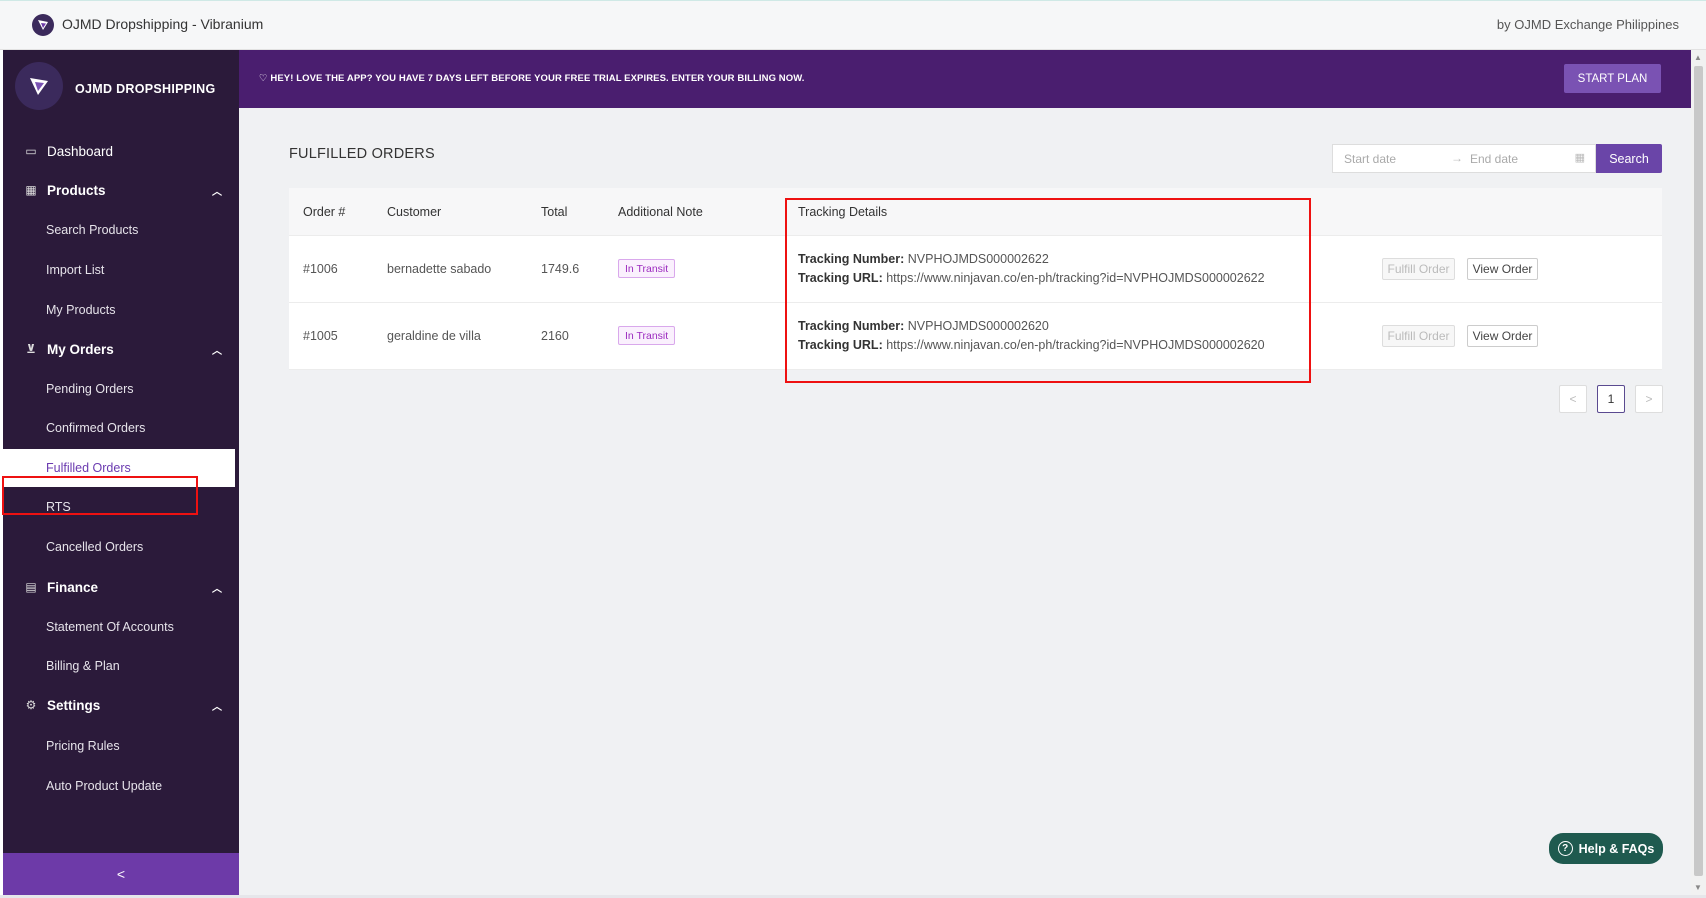  I want to click on column-header-total: Total, so click(554, 212).